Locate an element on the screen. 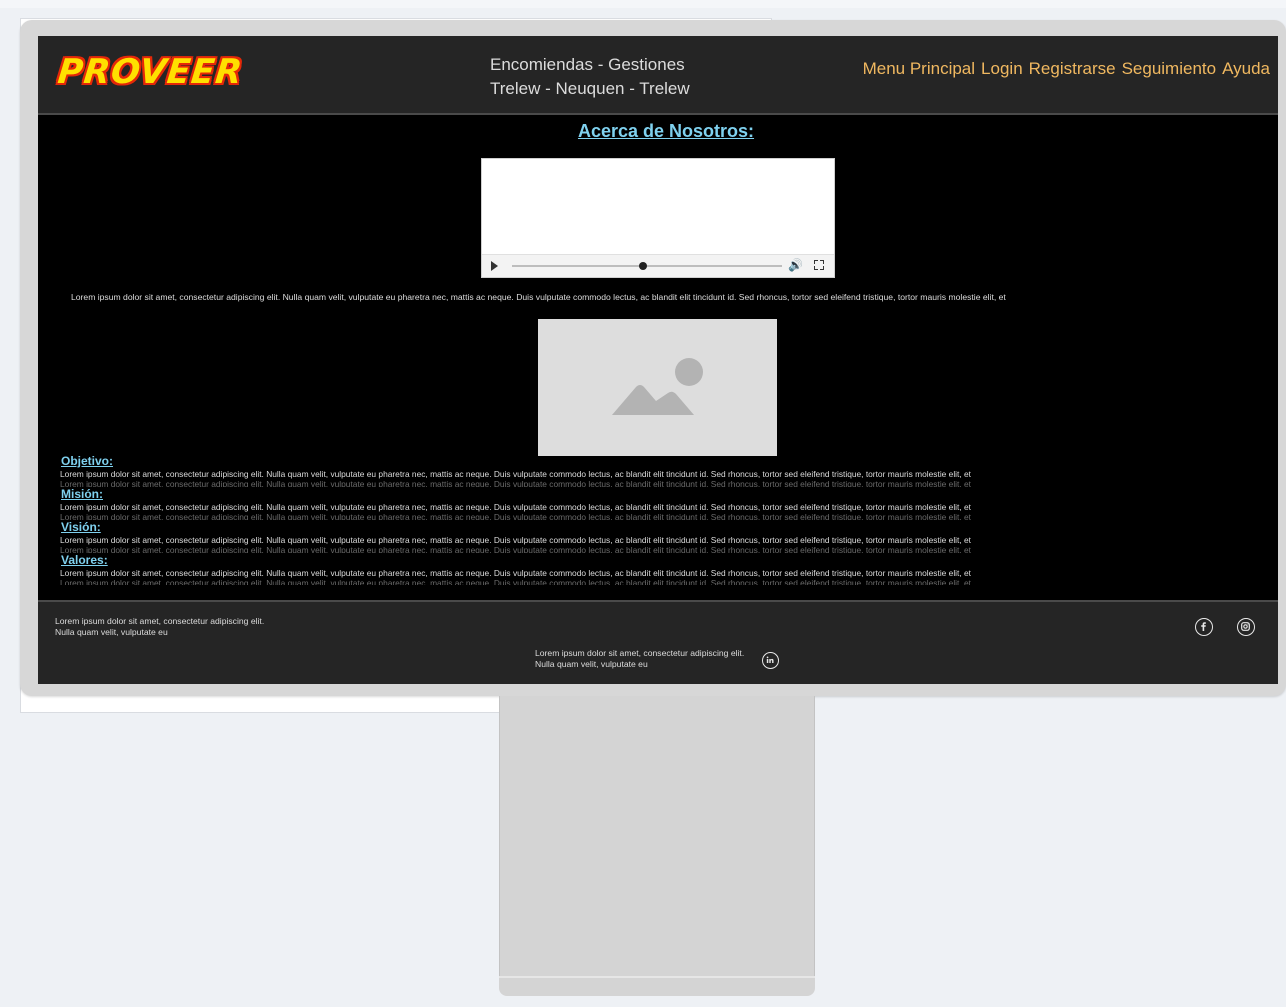 The width and height of the screenshot is (1286, 1007). nav-ayuda: Ayuda is located at coordinates (1246, 69).